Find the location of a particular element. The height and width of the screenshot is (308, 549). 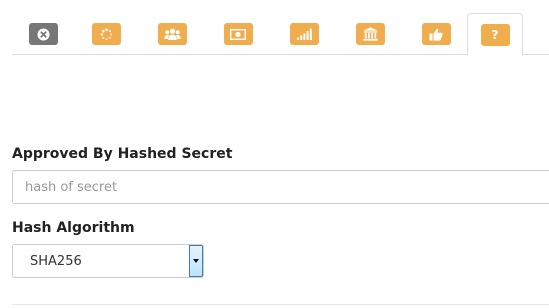

spinner-icon is located at coordinates (106, 34).